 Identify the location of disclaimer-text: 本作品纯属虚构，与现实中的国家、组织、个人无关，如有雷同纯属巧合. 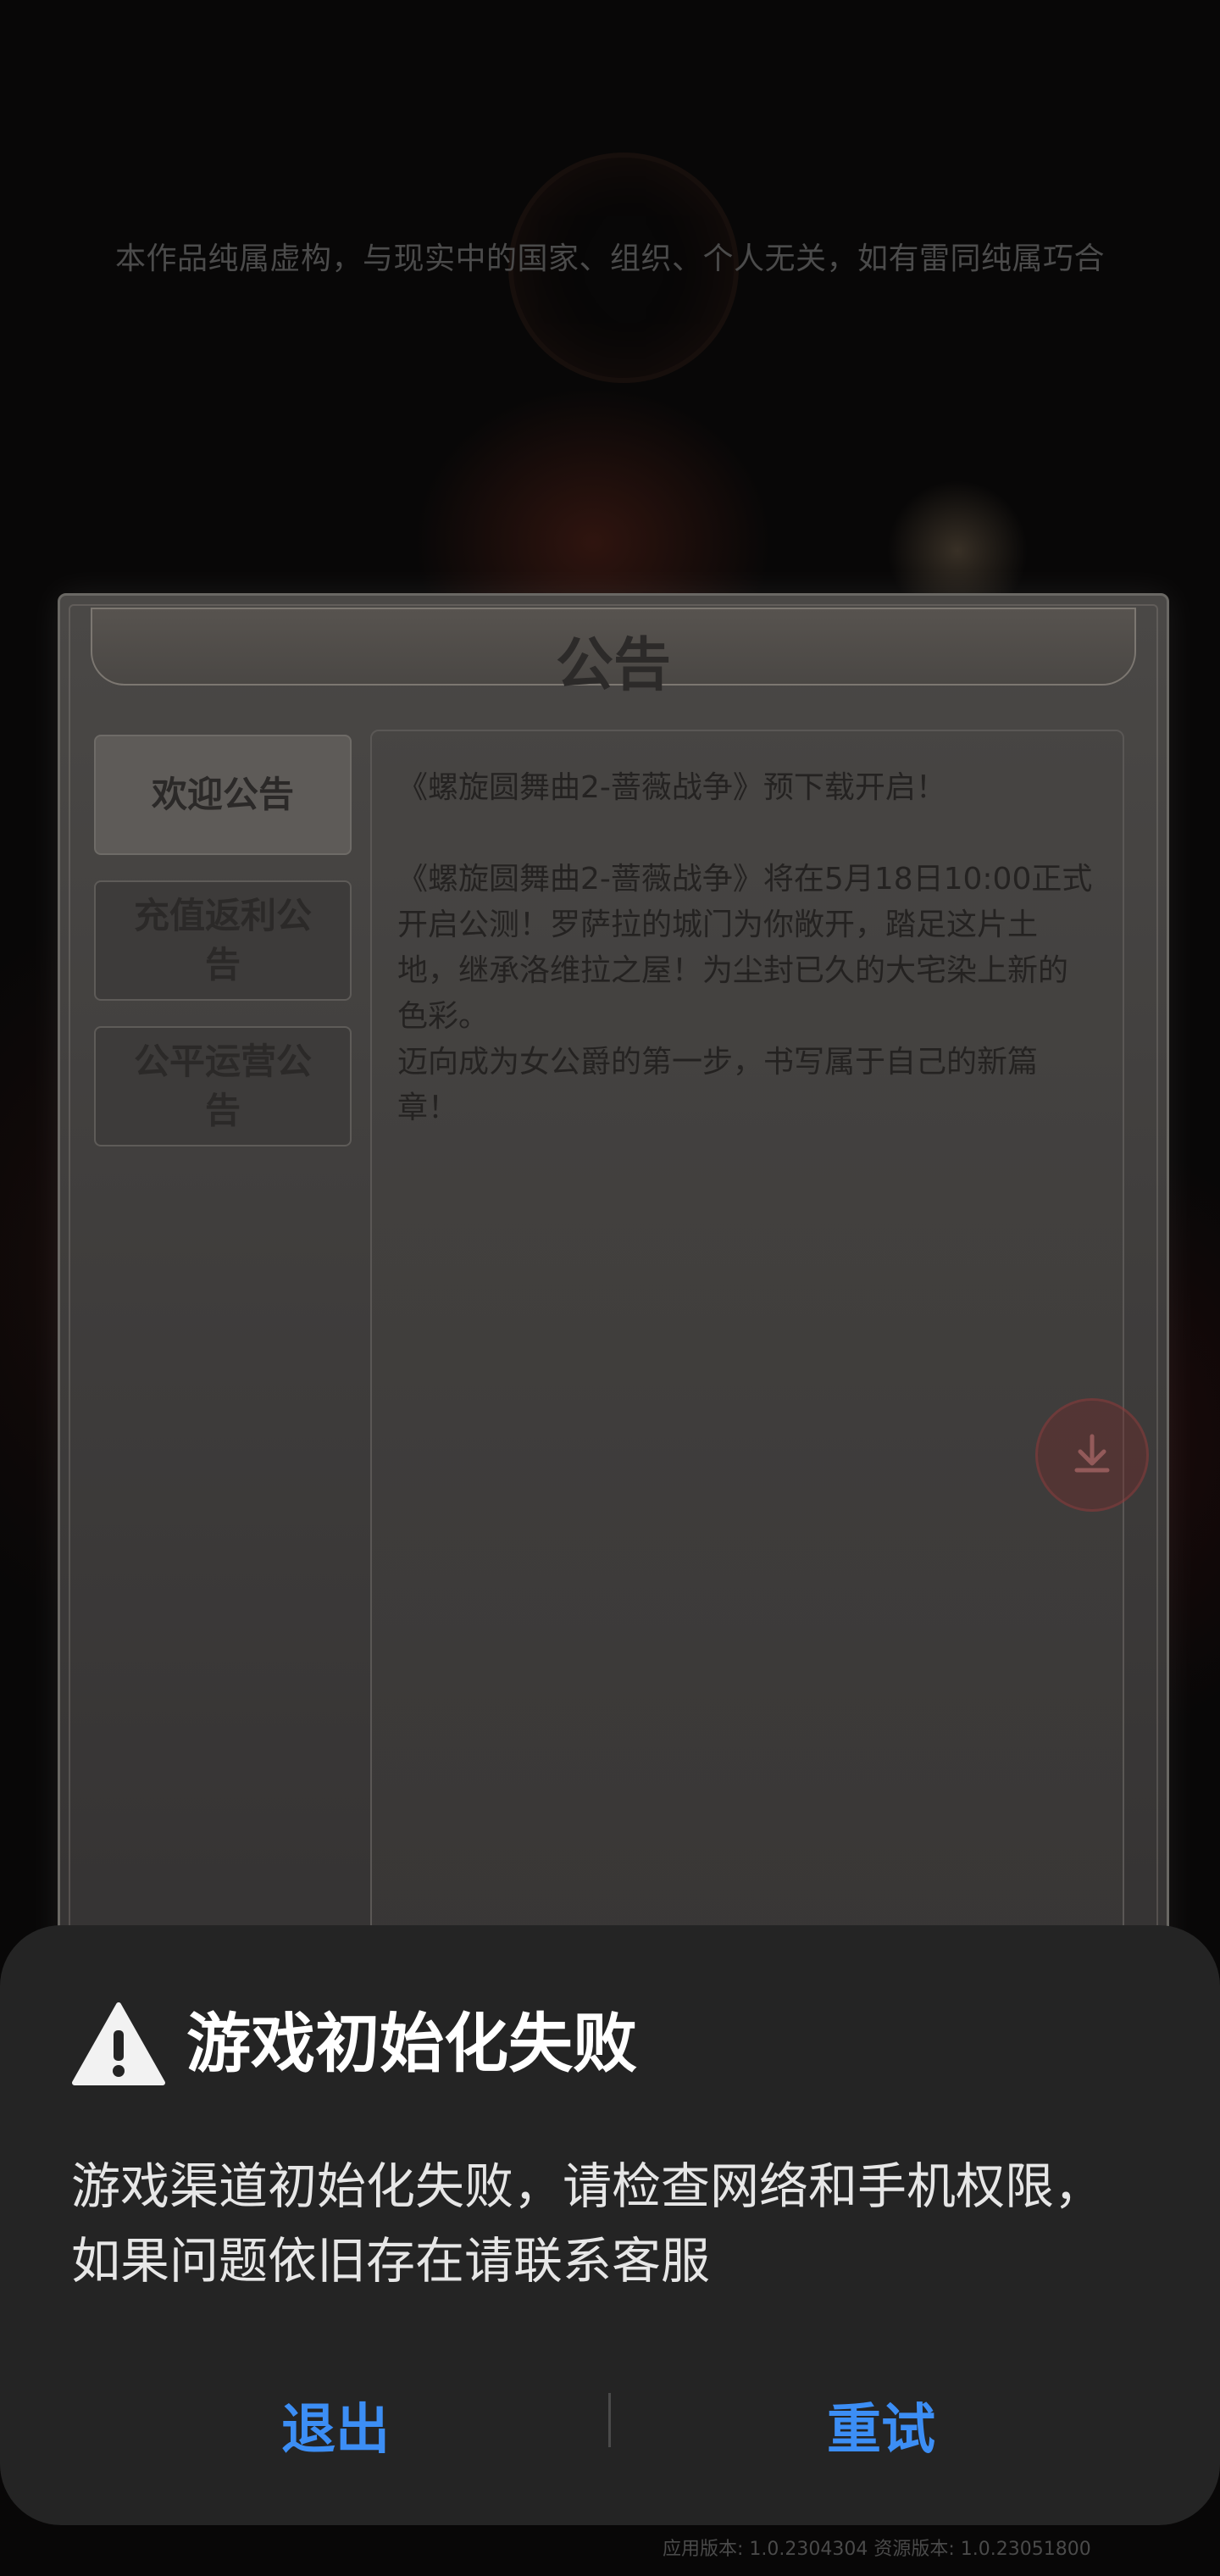
(609, 259).